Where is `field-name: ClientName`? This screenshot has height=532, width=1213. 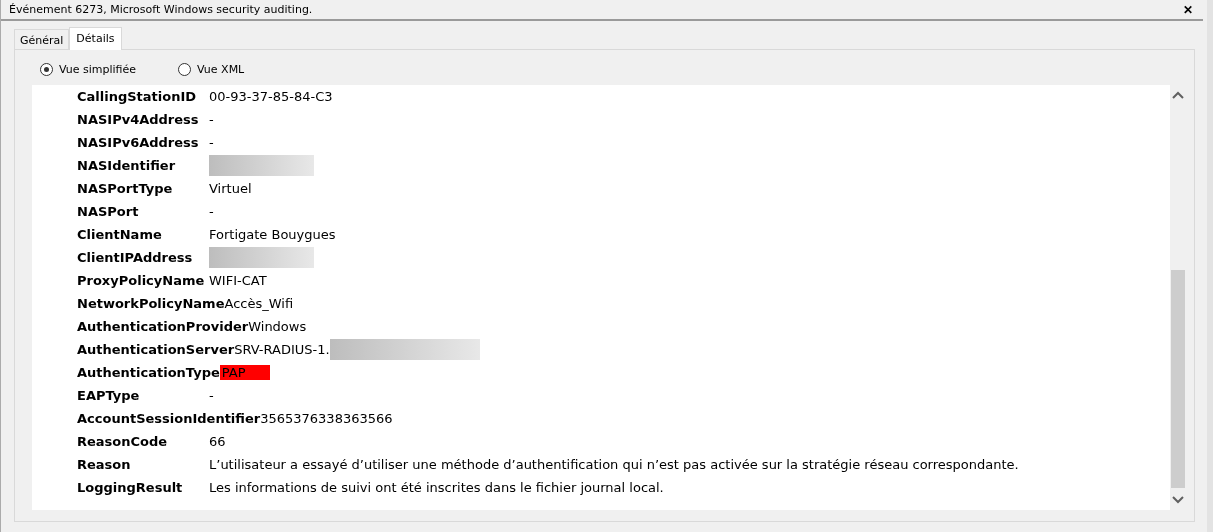
field-name: ClientName is located at coordinates (120, 234).